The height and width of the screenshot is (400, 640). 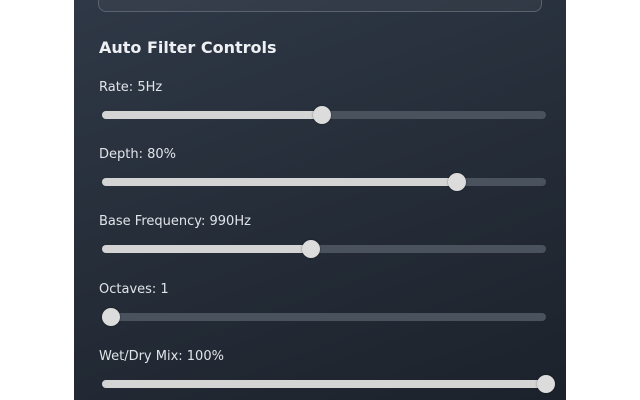 I want to click on base-frequency-control: Base Frequency: 990Hz, so click(x=320, y=244).